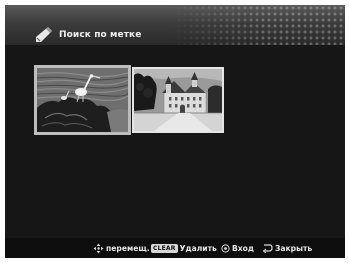 This screenshot has width=349, height=263. I want to click on footer-bar: перемещ. CLEAR Удалить Вход Закрыть, so click(175, 248).